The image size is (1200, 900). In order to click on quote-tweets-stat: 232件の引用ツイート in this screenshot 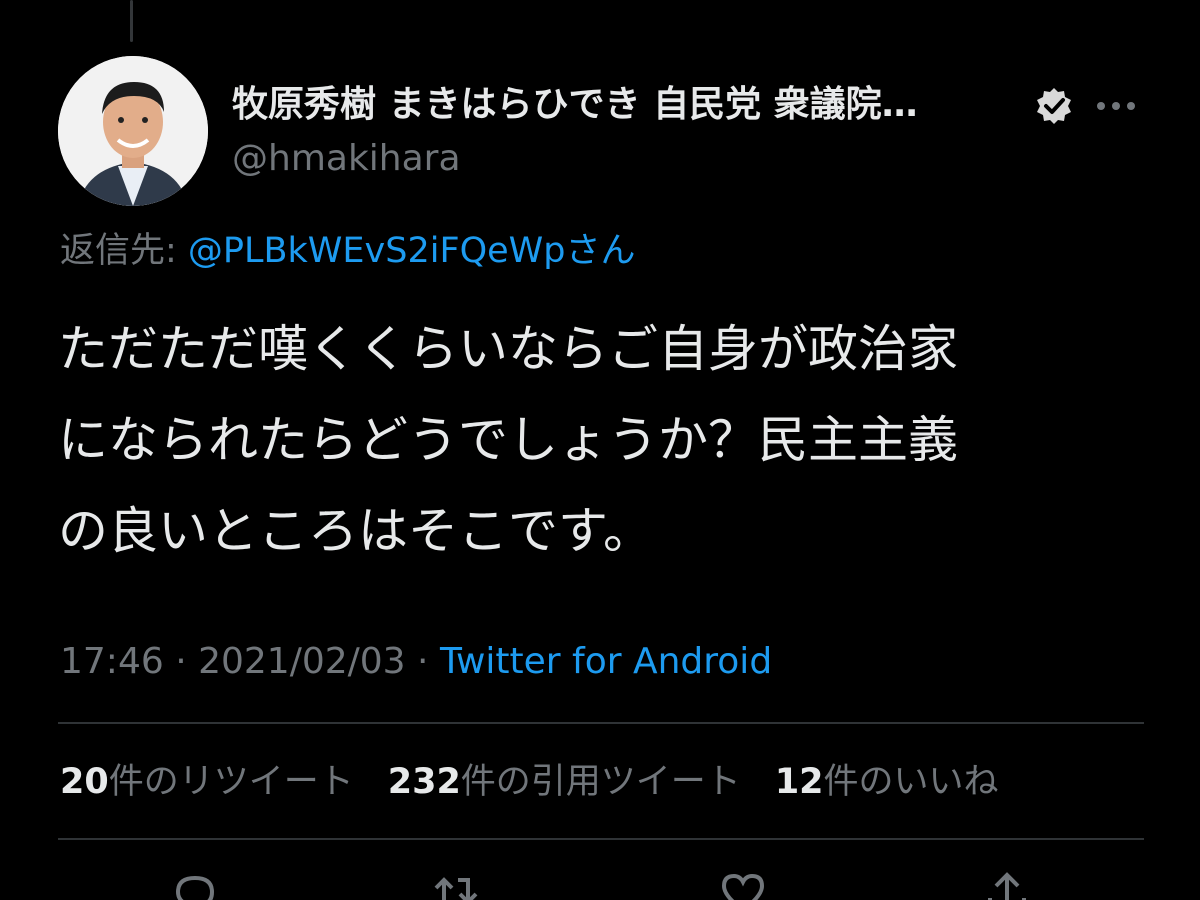, I will do `click(564, 782)`.